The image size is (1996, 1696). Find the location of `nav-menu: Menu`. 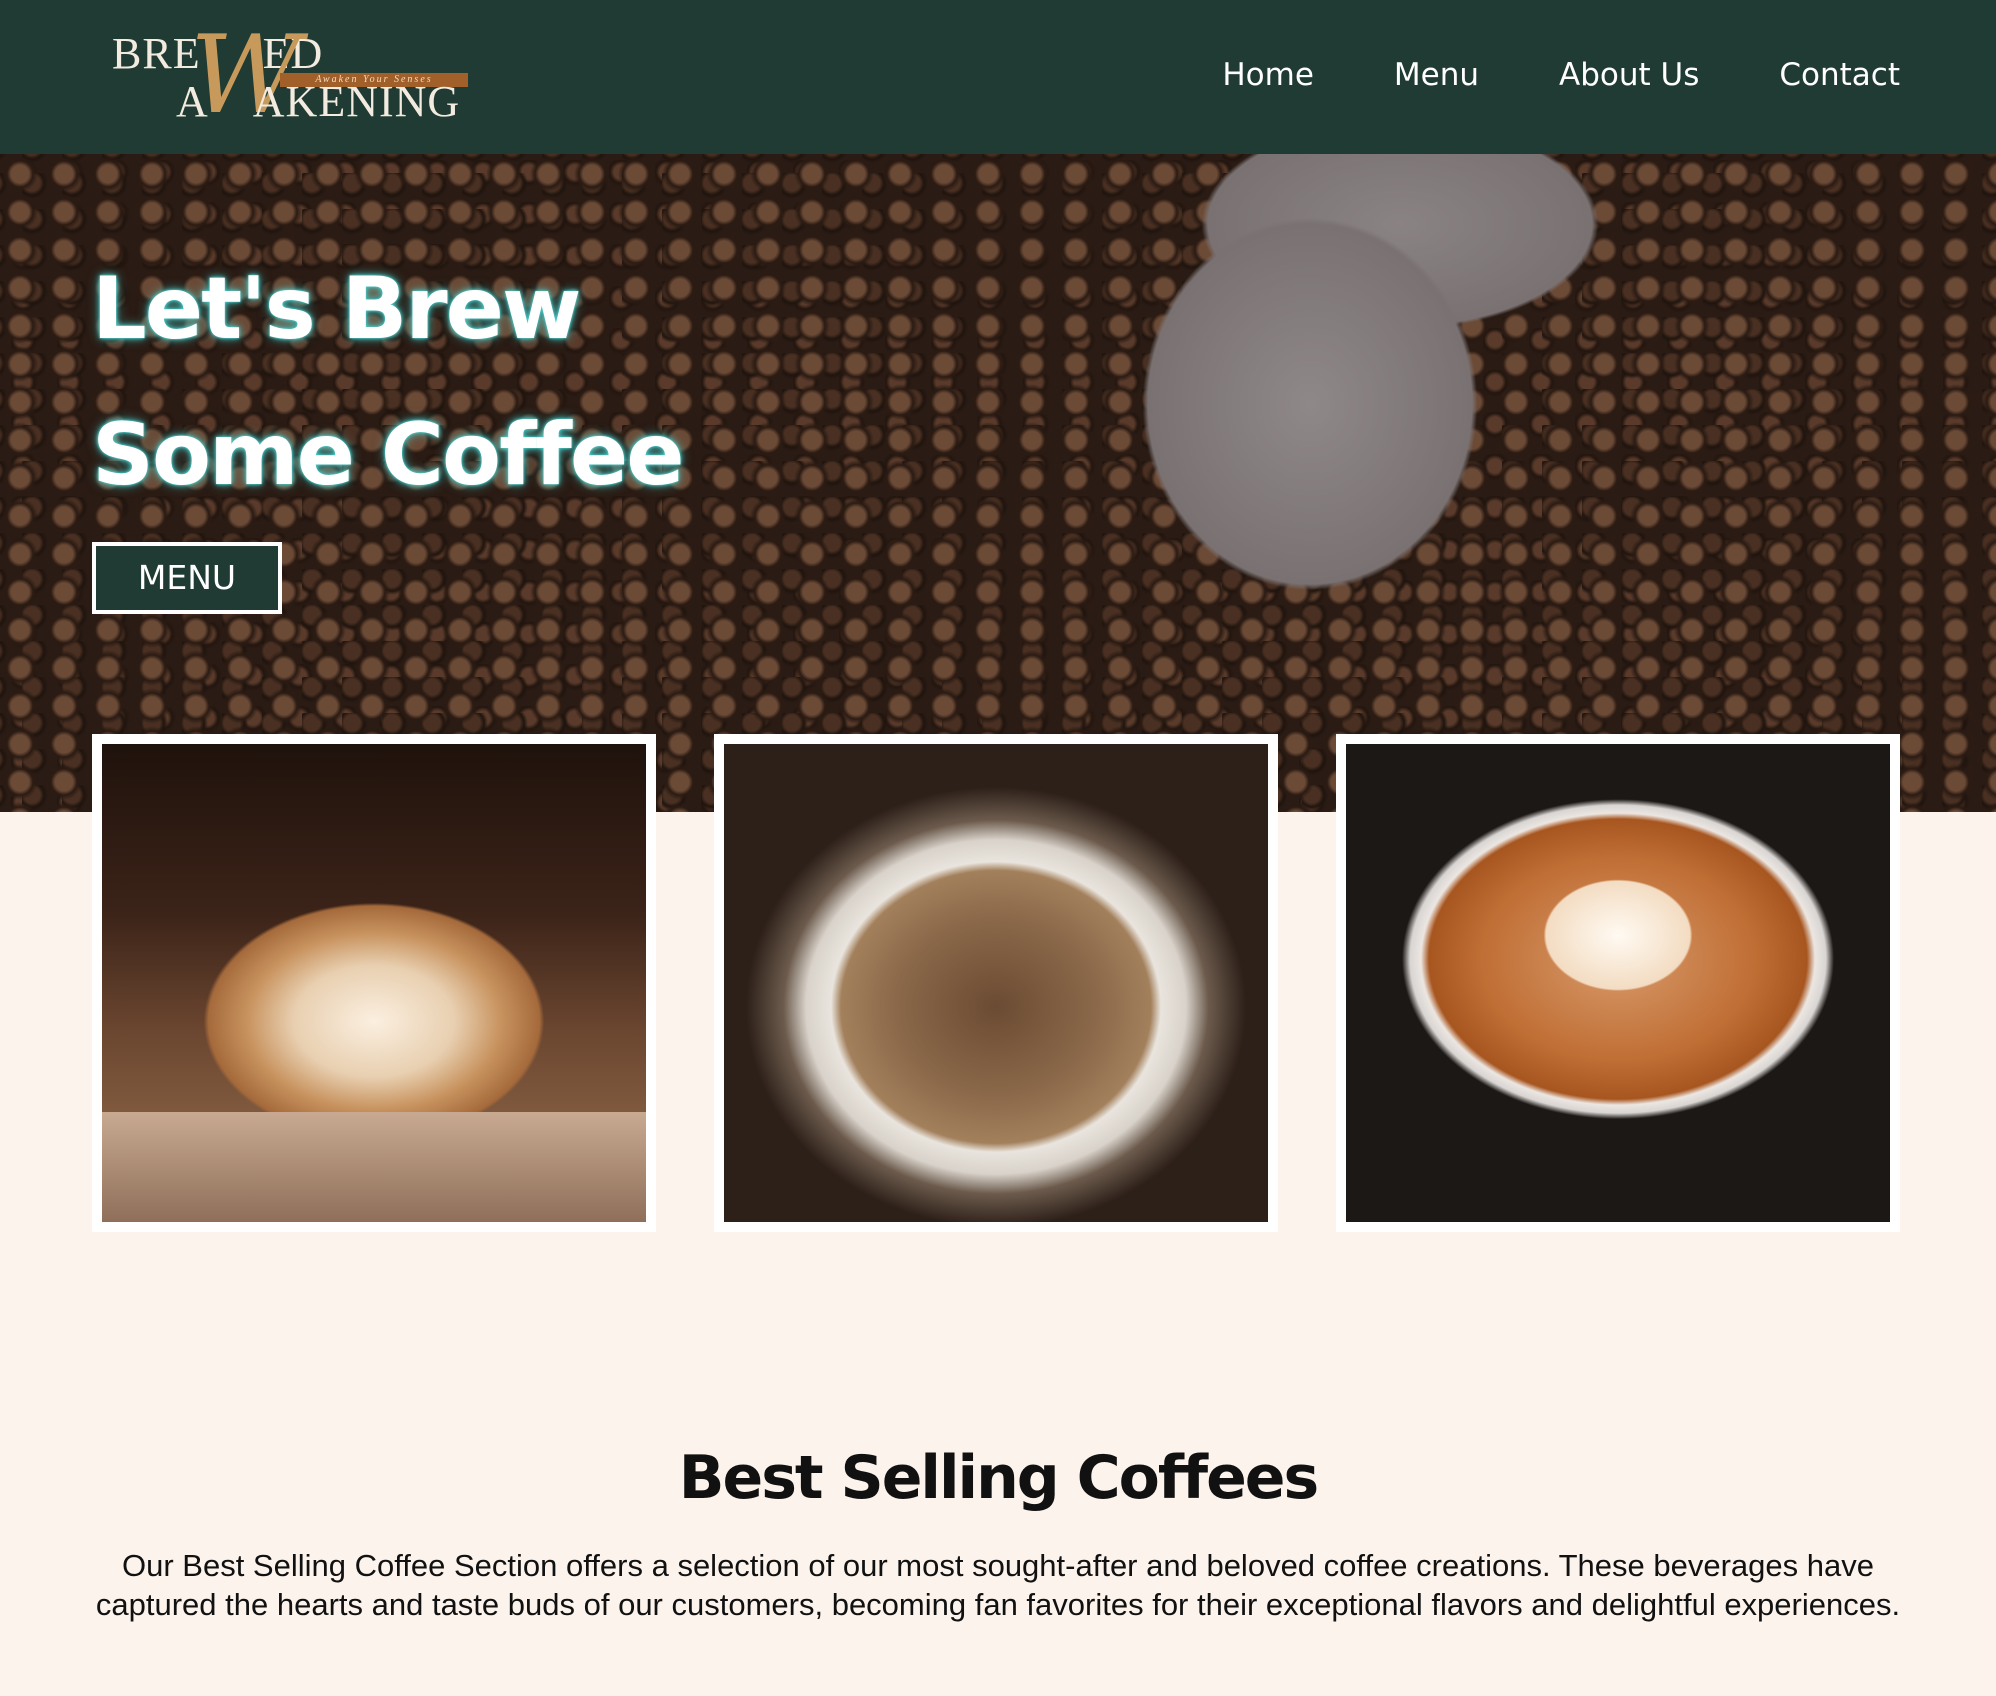

nav-menu: Menu is located at coordinates (1436, 75).